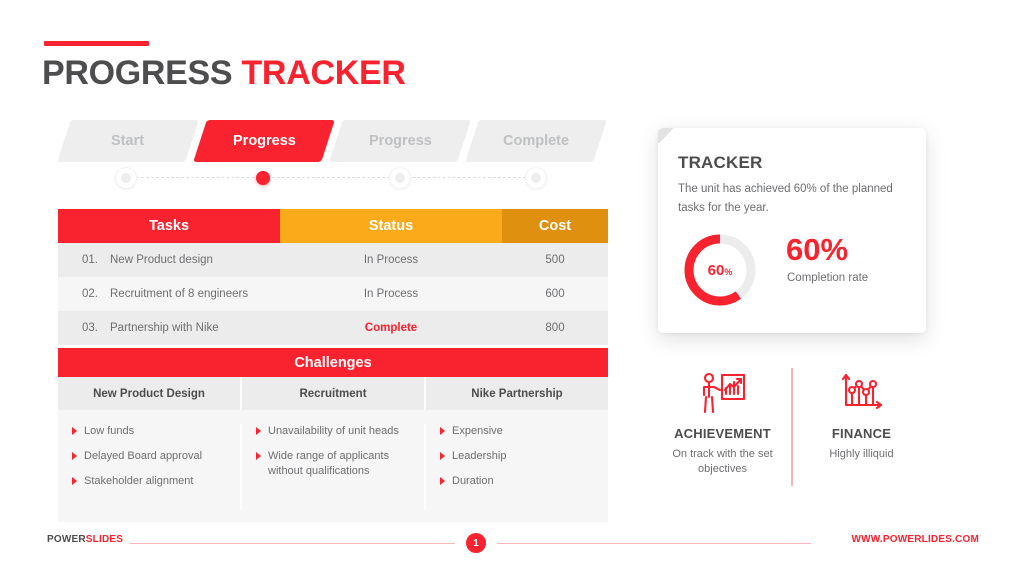  I want to click on progress-steps: Start Progress Progress Complete, so click(334, 141).